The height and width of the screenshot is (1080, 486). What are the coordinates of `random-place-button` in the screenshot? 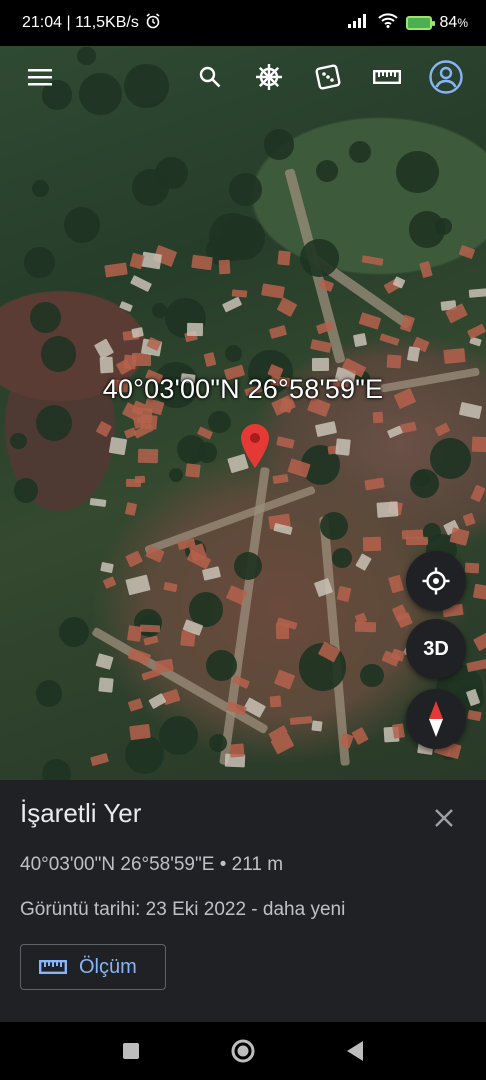 It's located at (328, 77).